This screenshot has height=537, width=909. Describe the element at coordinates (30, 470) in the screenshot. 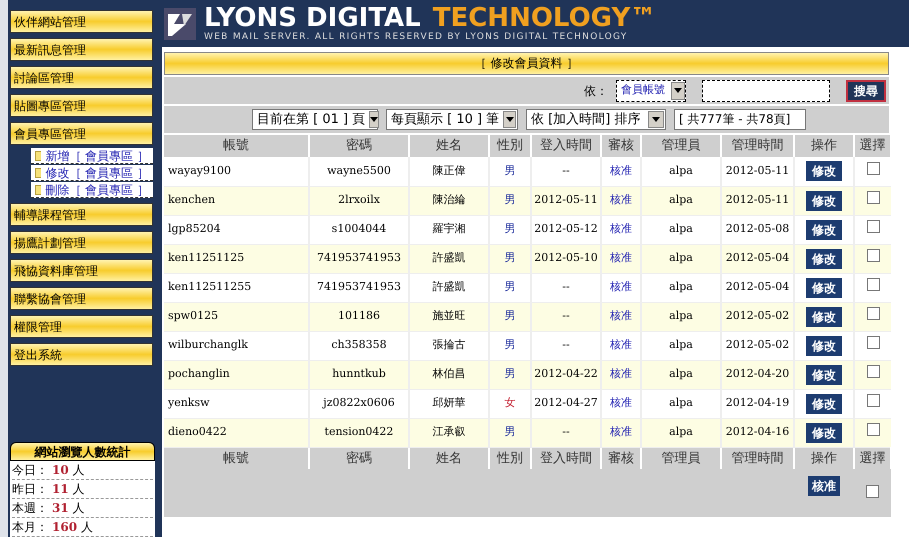

I see `stat-label: 今日：` at that location.